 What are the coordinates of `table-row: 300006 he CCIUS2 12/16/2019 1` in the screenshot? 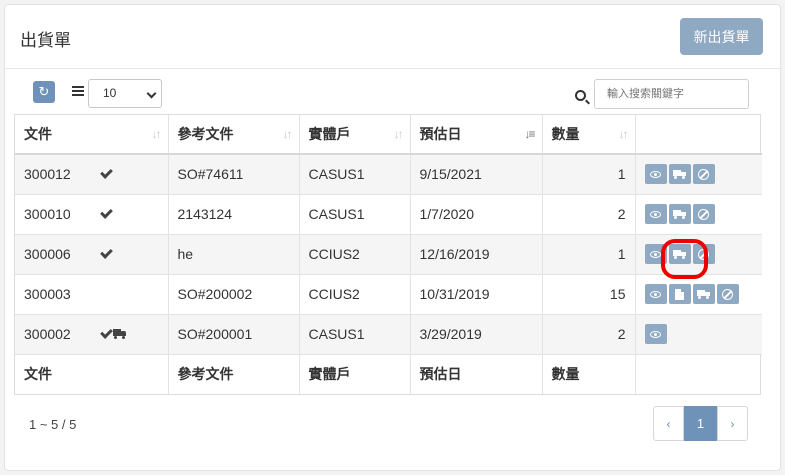 It's located at (388, 254).